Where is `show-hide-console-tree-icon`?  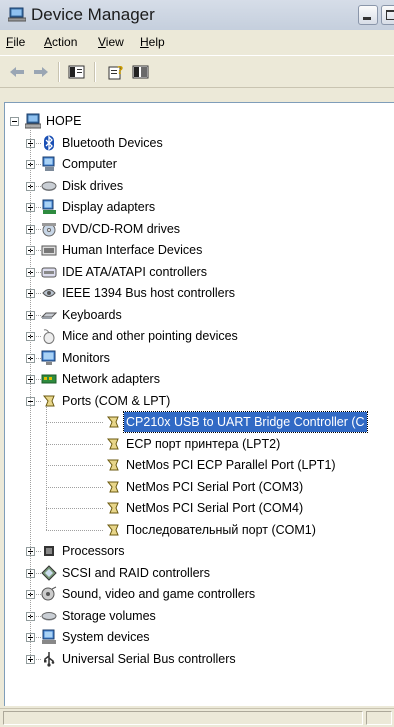
show-hide-console-tree-icon is located at coordinates (77, 72).